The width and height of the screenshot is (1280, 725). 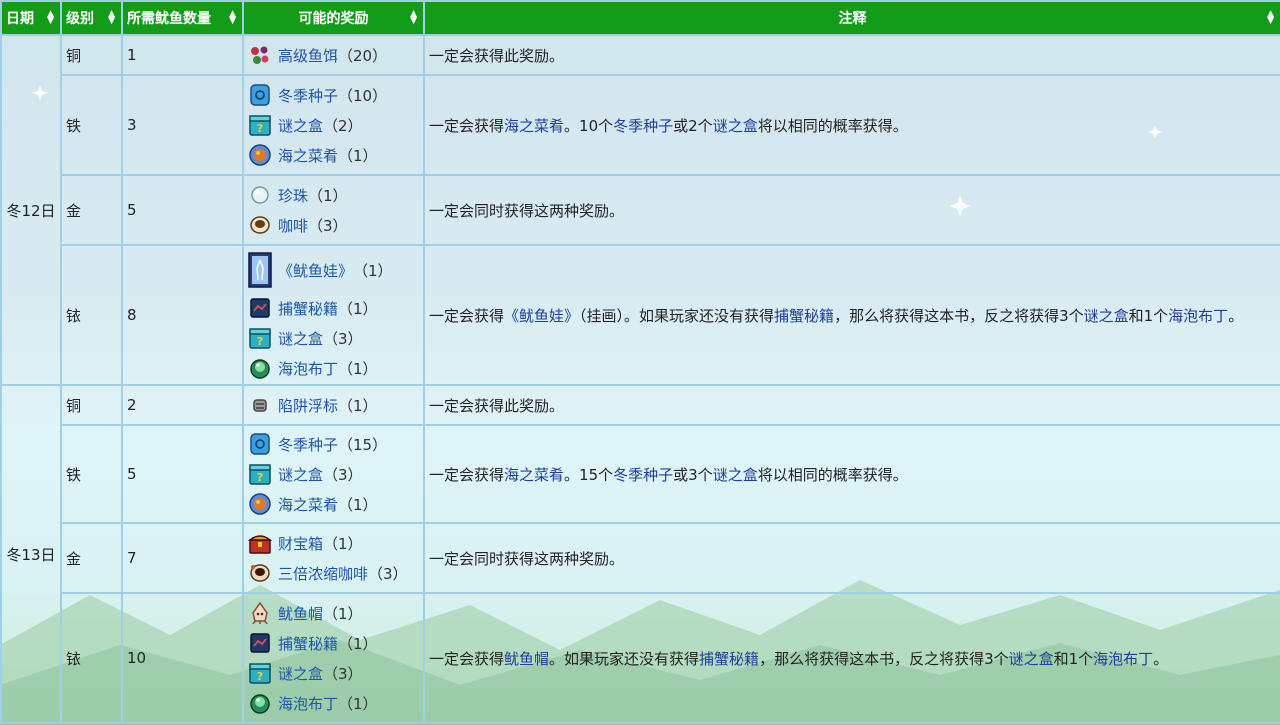 What do you see at coordinates (260, 613) in the screenshot?
I see `squid-hat-icon` at bounding box center [260, 613].